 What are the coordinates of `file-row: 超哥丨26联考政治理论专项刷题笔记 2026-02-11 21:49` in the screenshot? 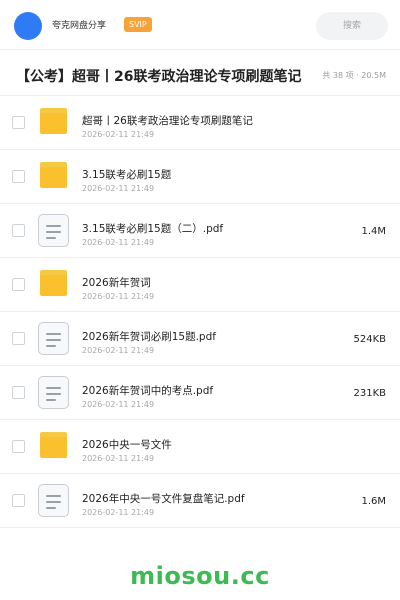 It's located at (200, 123).